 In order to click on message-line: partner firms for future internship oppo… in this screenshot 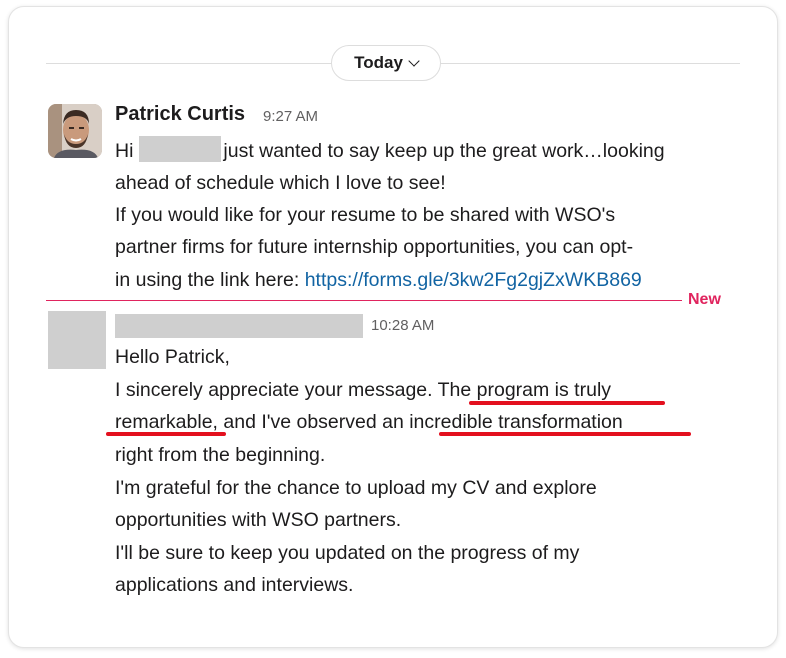, I will do `click(374, 247)`.